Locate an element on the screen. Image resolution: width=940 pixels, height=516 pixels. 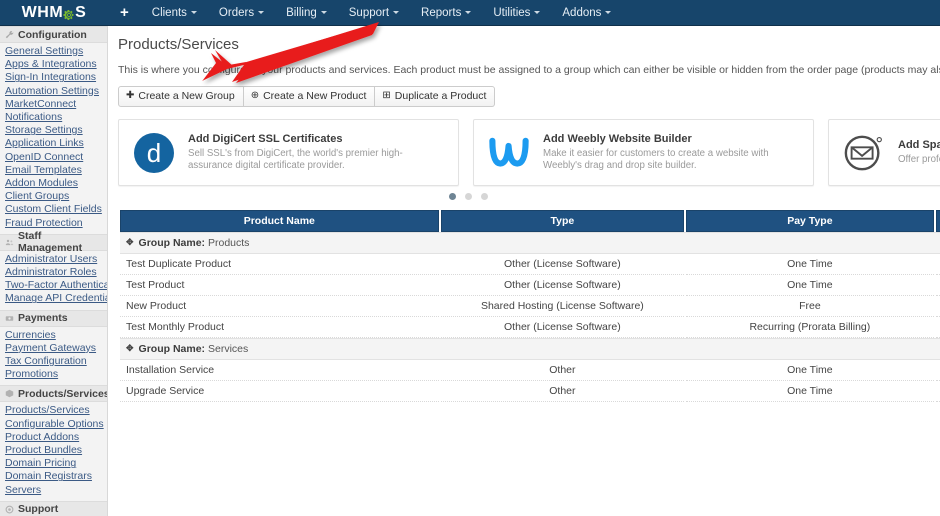
users-icon is located at coordinates (9, 242).